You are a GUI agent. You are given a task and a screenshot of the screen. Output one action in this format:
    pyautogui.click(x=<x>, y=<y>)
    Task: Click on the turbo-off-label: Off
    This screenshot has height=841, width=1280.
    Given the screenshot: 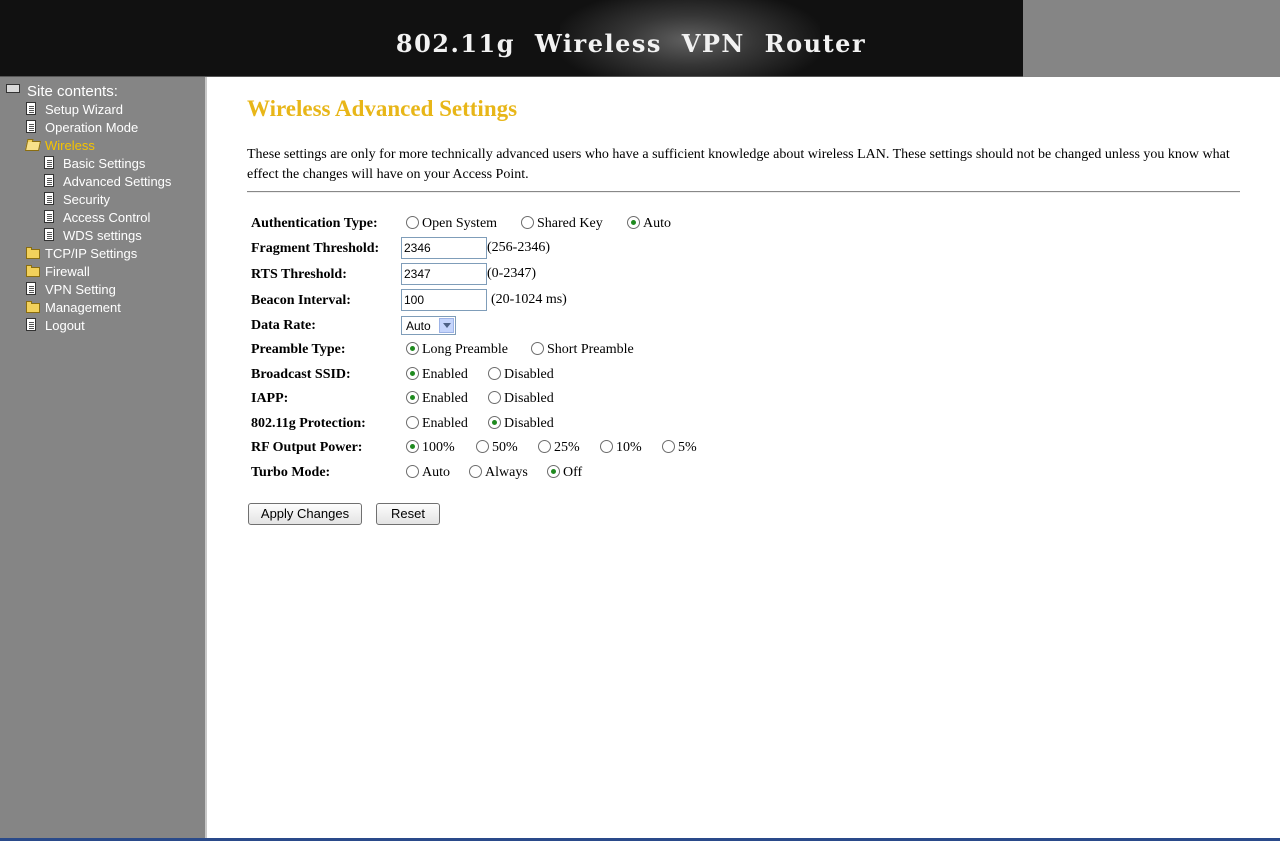 What is the action you would take?
    pyautogui.click(x=573, y=472)
    